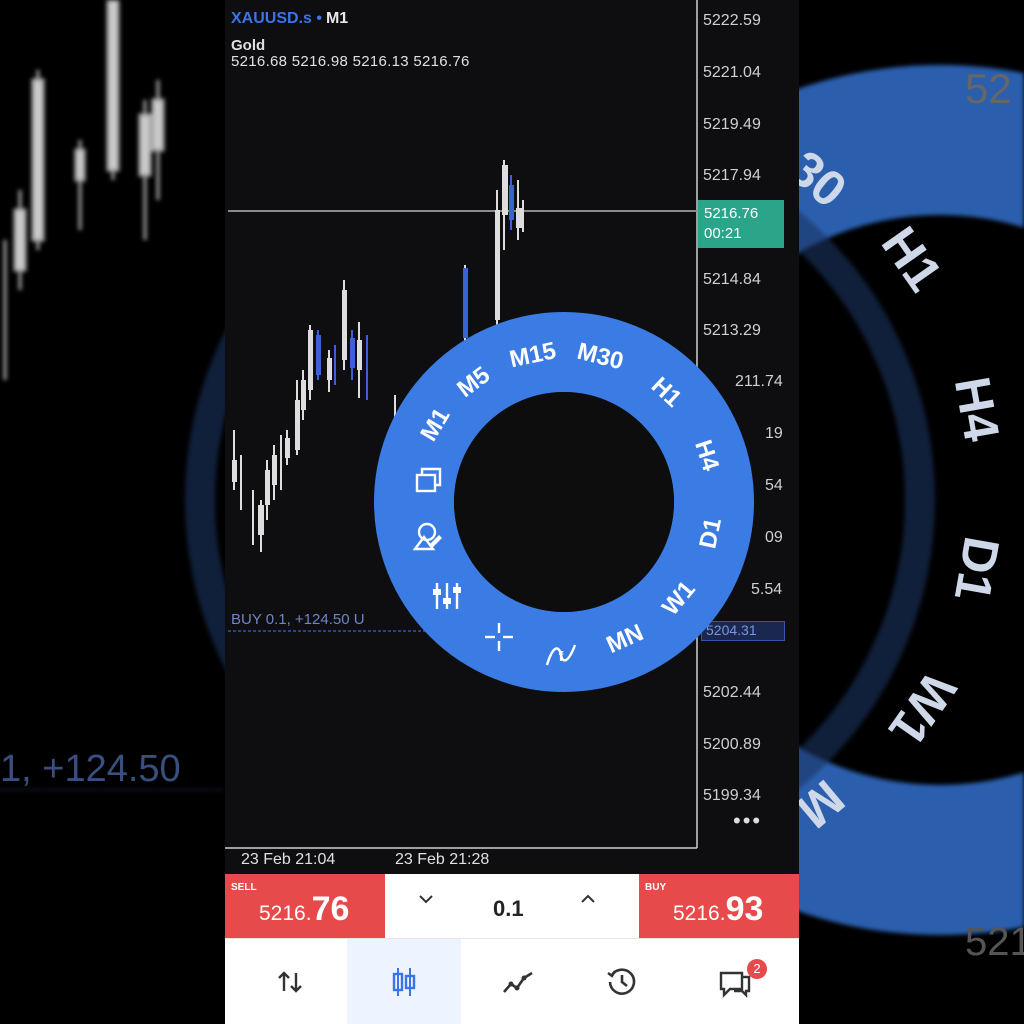 This screenshot has width=1024, height=1024. Describe the element at coordinates (732, 279) in the screenshot. I see `price-axis-label: 5214.84` at that location.